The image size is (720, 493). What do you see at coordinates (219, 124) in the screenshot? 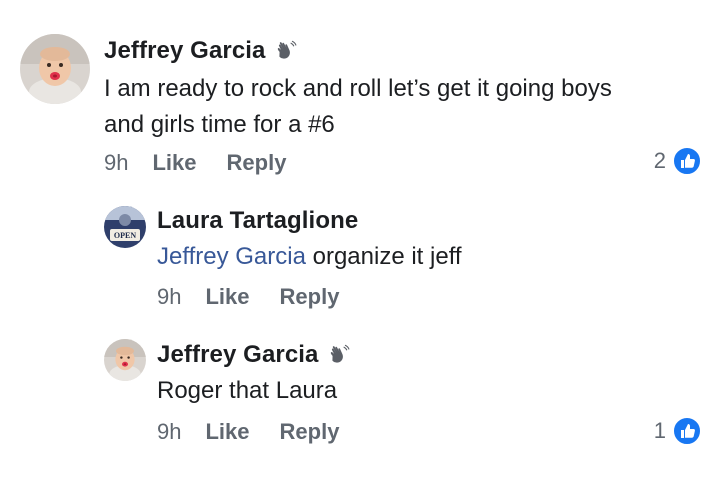
I see `comment-text-line: and girls time for a #6` at bounding box center [219, 124].